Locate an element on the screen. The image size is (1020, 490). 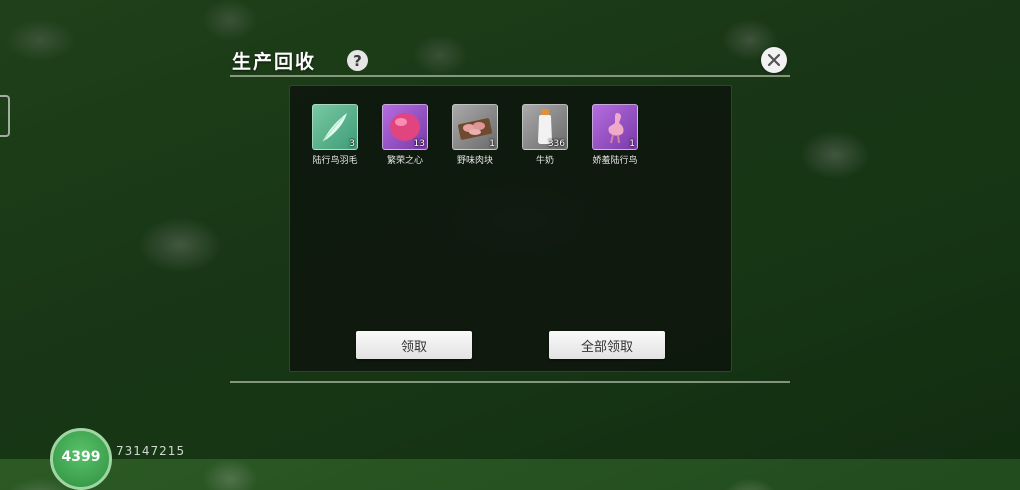
item-slot-feather: 3 陆行鸟羽毛 is located at coordinates (335, 135).